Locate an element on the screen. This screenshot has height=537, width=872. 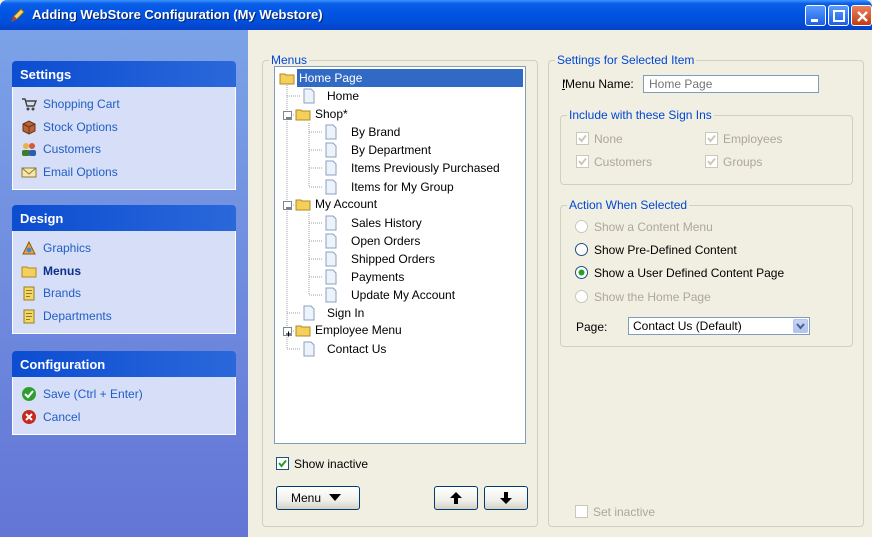
signins-legend: Include with these Sign Ins is located at coordinates (640, 115).